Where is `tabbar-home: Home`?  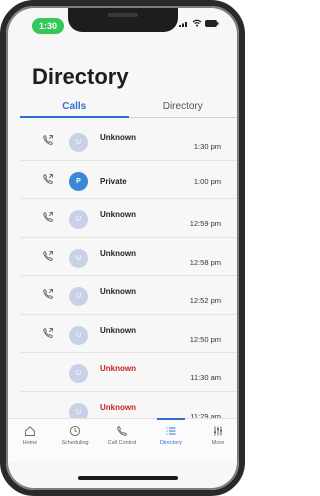 tabbar-home: Home is located at coordinates (30, 435).